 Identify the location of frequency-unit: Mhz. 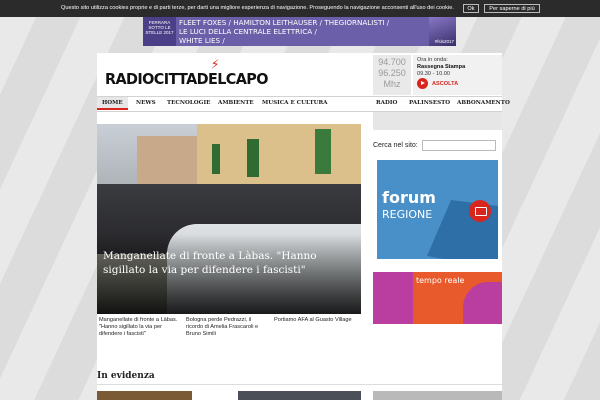
(392, 84).